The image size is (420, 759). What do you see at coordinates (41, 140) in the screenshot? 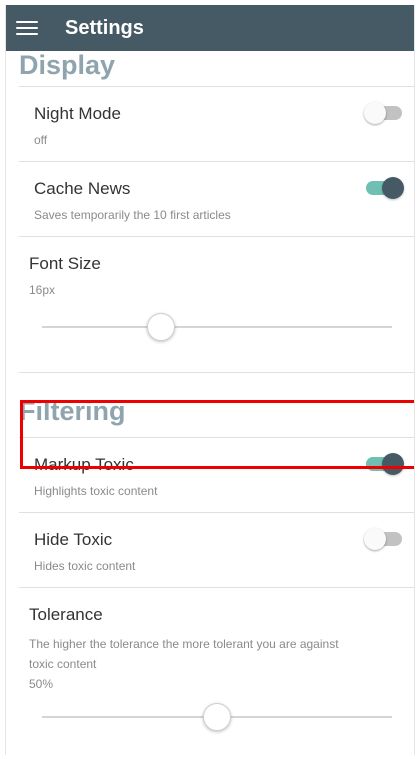
I see `night-mode-value: off` at bounding box center [41, 140].